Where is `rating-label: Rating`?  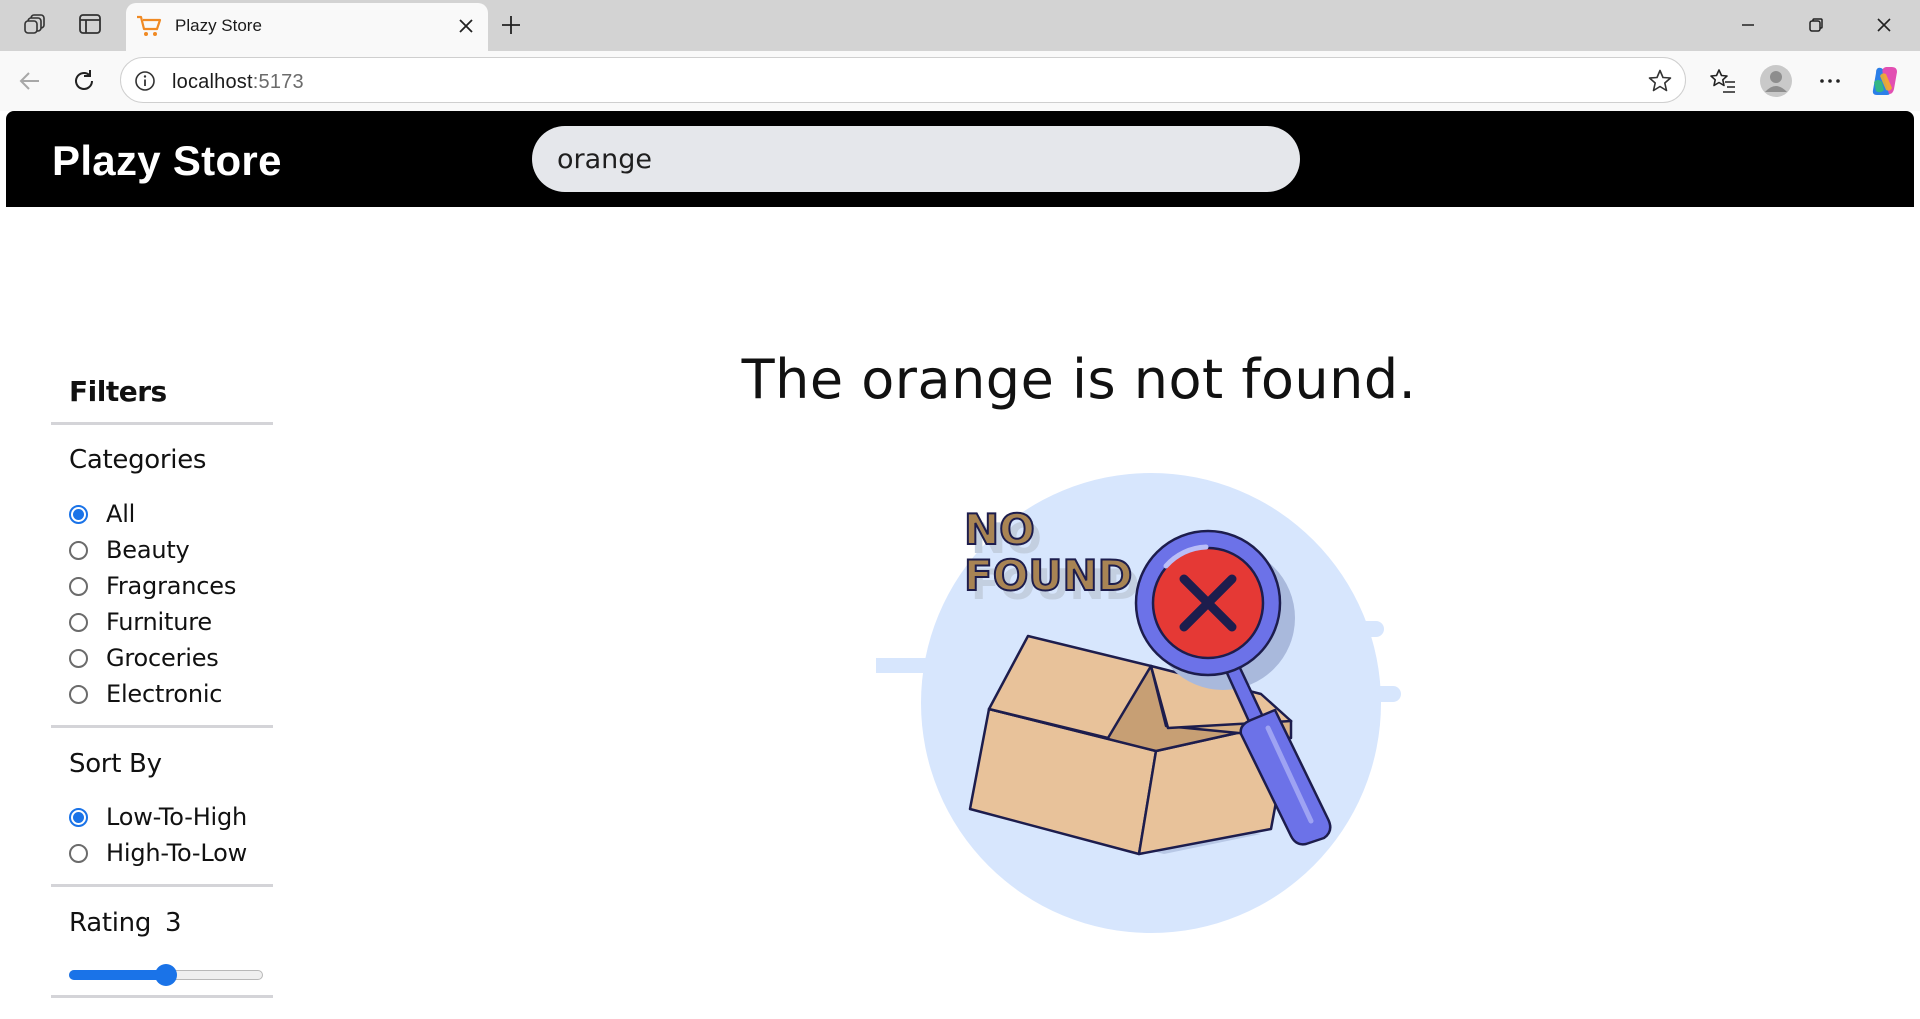
rating-label: Rating is located at coordinates (110, 923).